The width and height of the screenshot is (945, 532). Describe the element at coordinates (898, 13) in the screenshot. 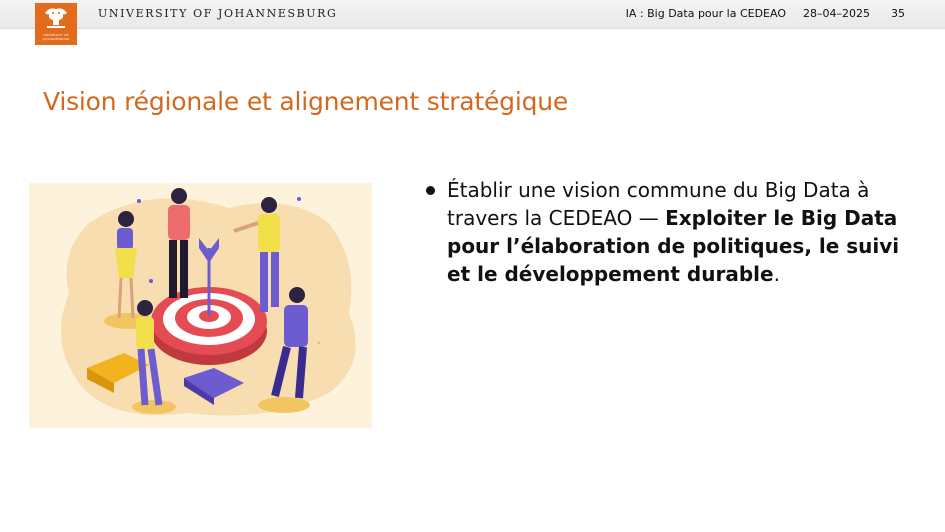

I see `slide-number: 35` at that location.